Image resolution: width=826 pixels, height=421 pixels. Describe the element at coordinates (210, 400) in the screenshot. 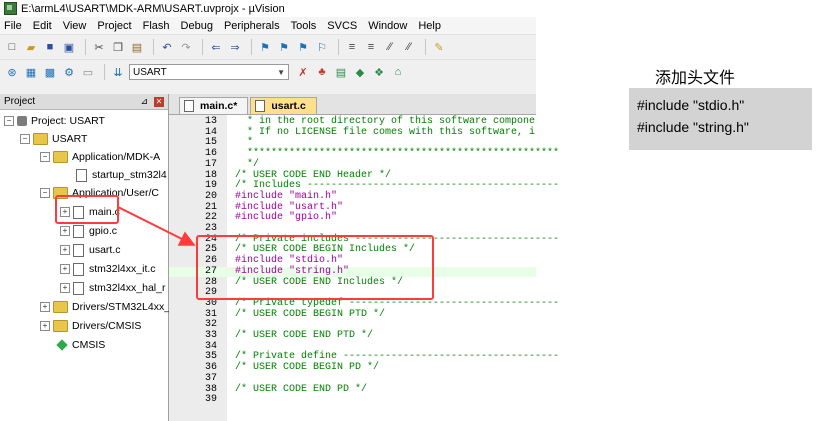

I see `line-number: 39` at that location.